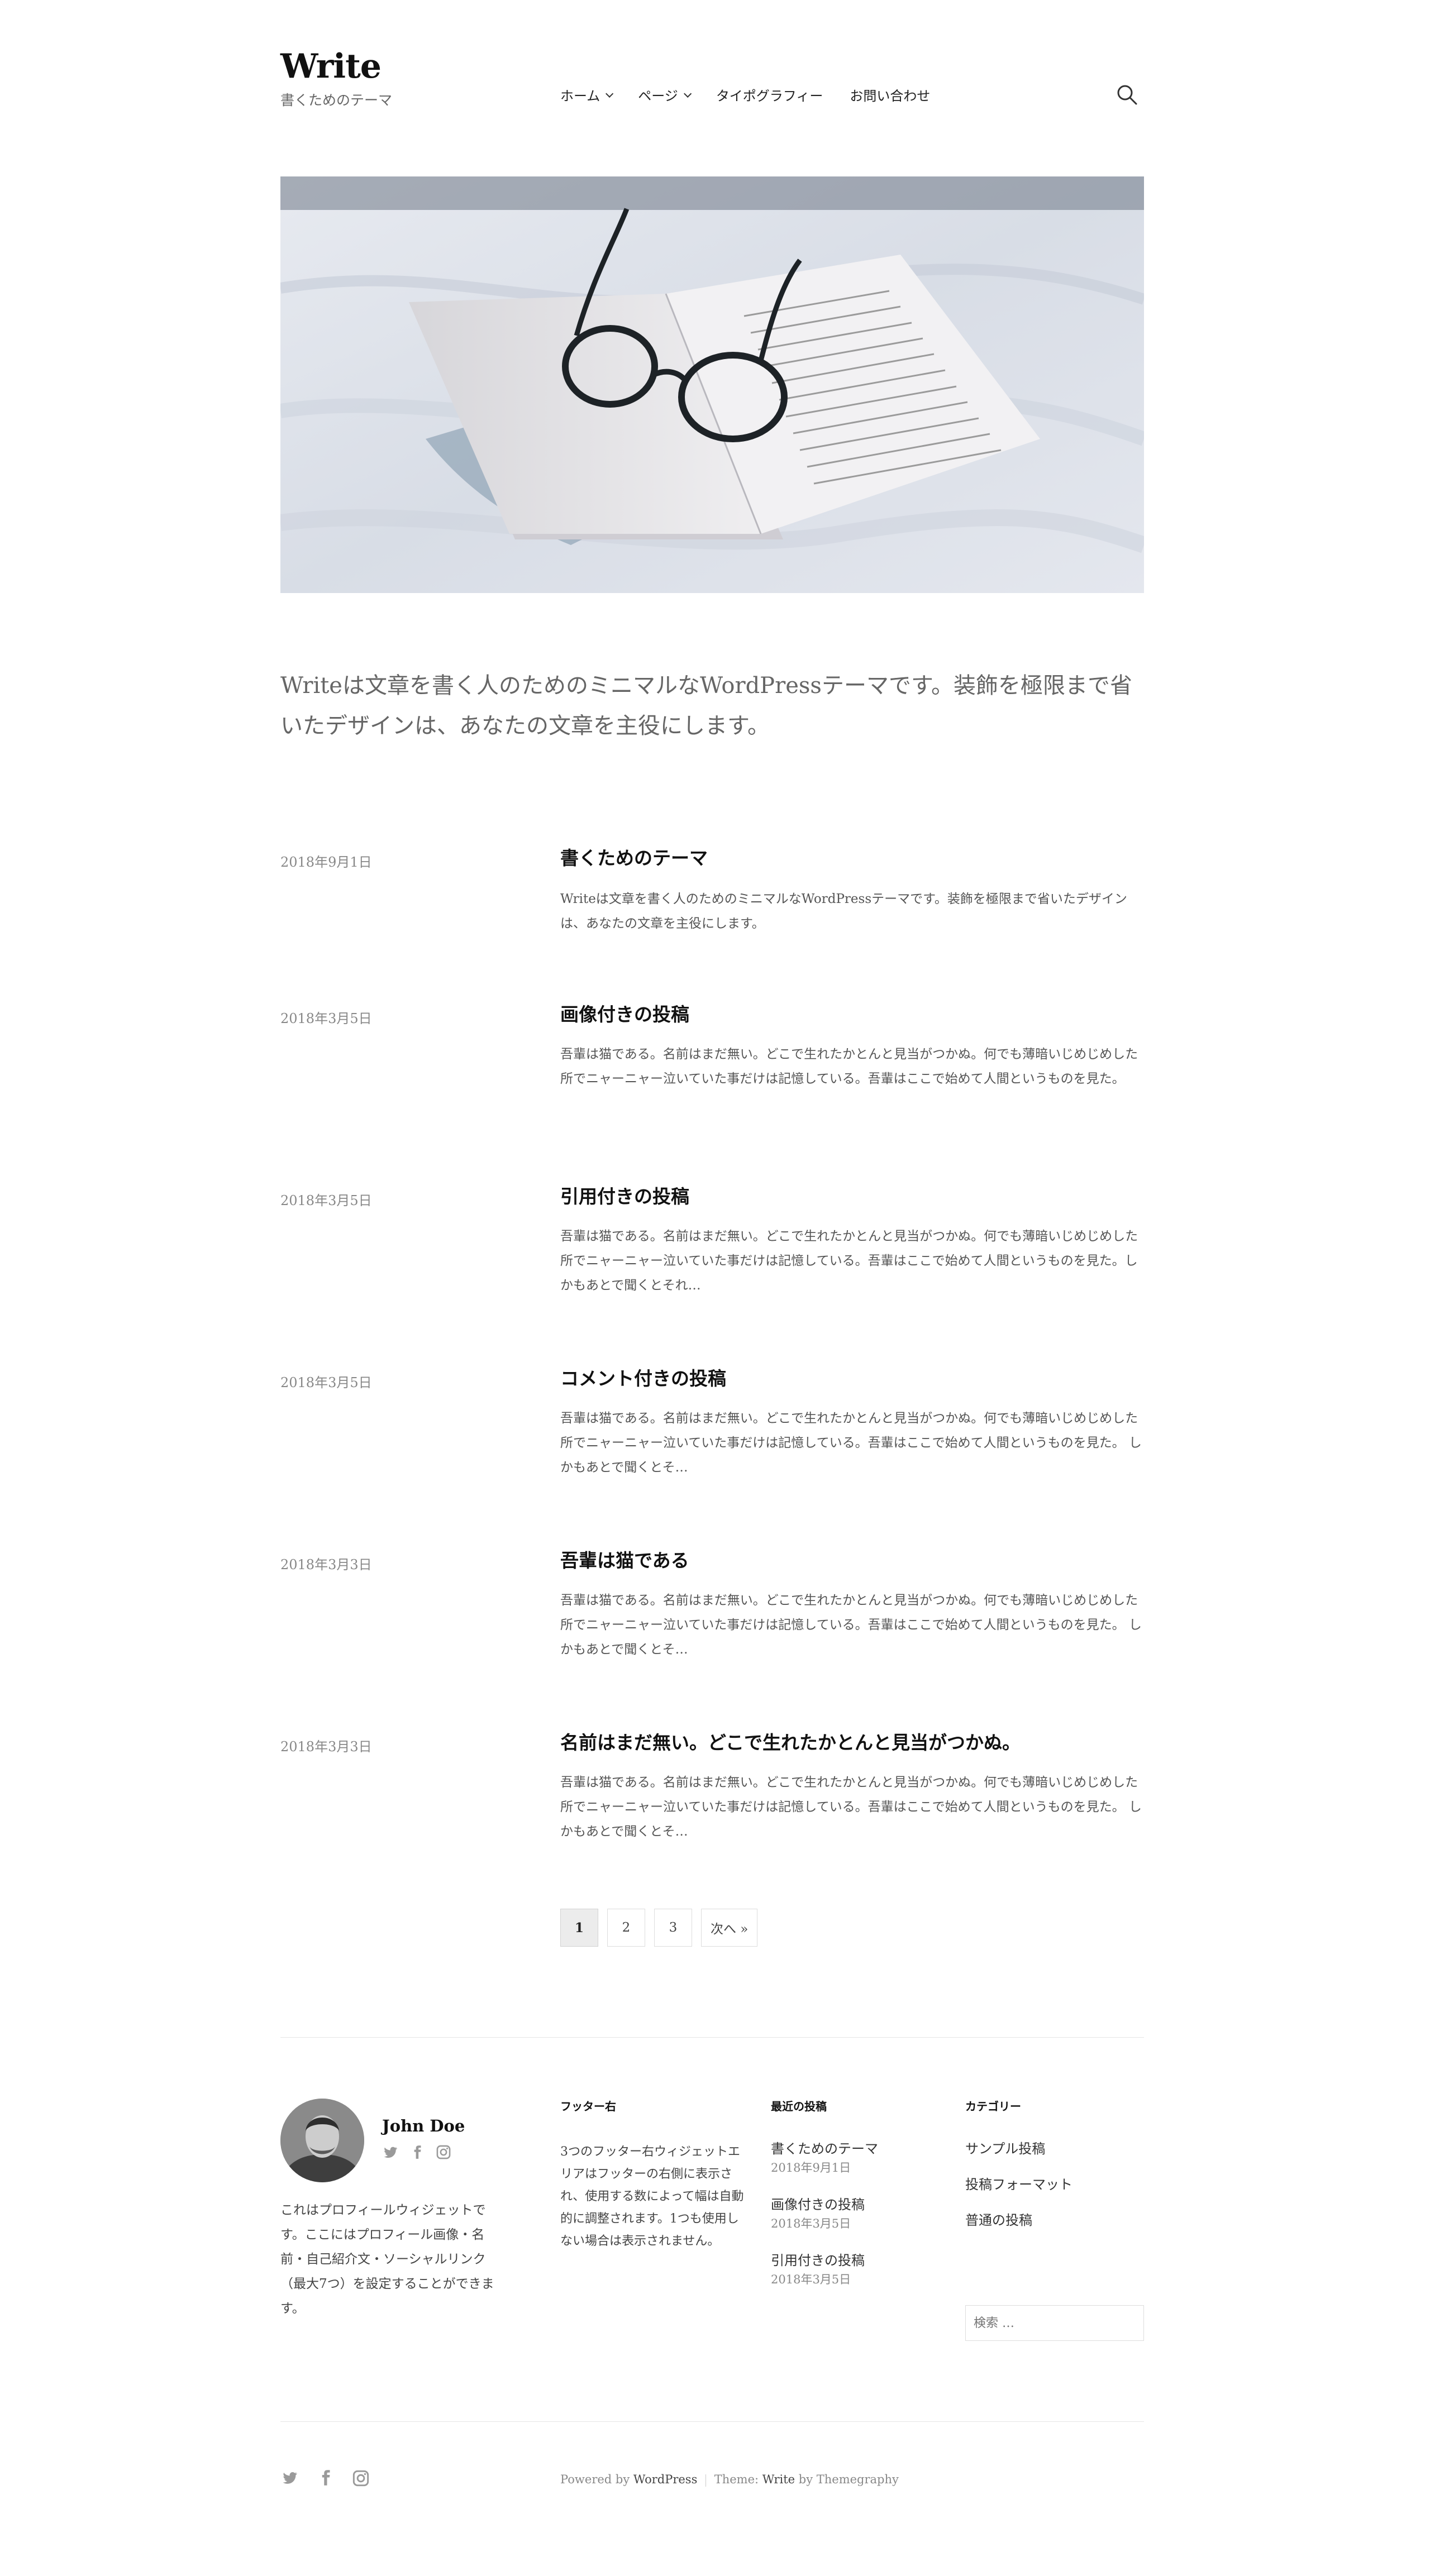  Describe the element at coordinates (624, 1560) in the screenshot. I see `post-title: 吾輩は猫である` at that location.